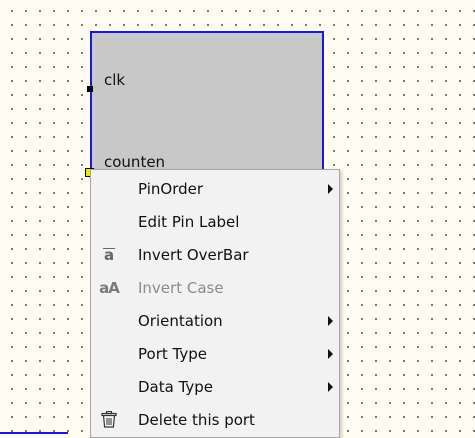 This screenshot has width=475, height=438. I want to click on trash-icon, so click(109, 419).